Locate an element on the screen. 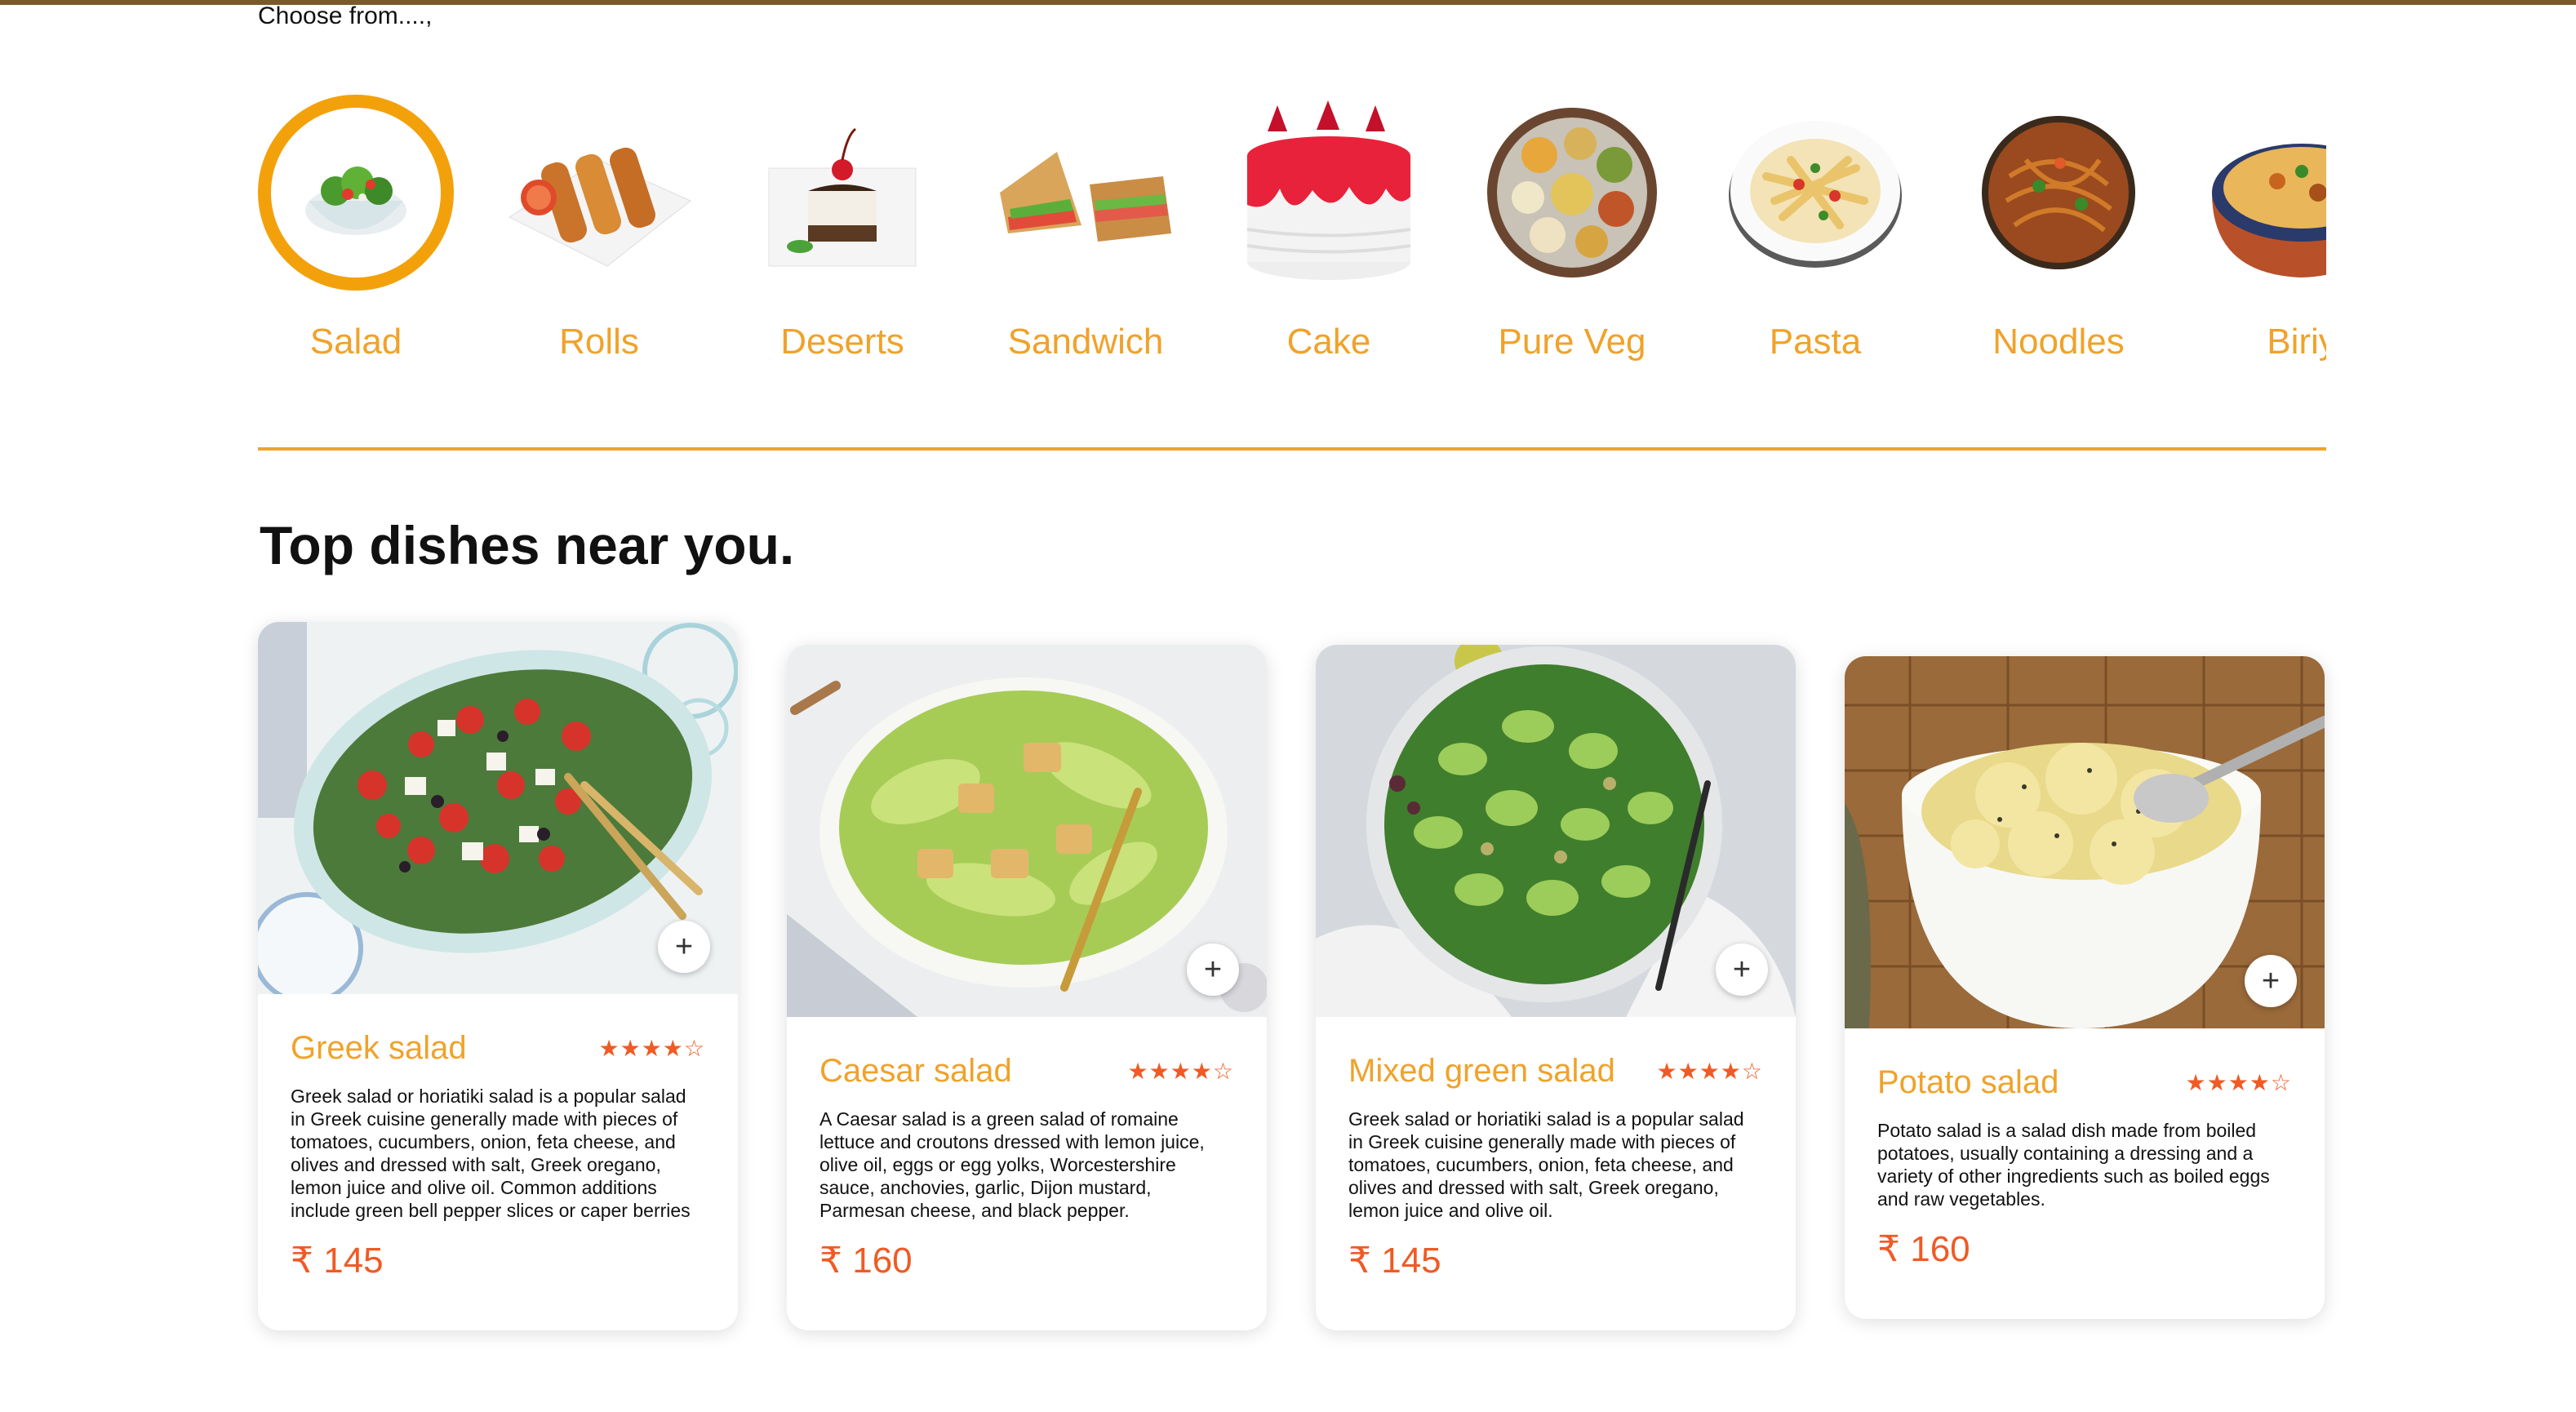 This screenshot has width=2576, height=1412. dish-name: Mixed green salad is located at coordinates (1481, 1071).